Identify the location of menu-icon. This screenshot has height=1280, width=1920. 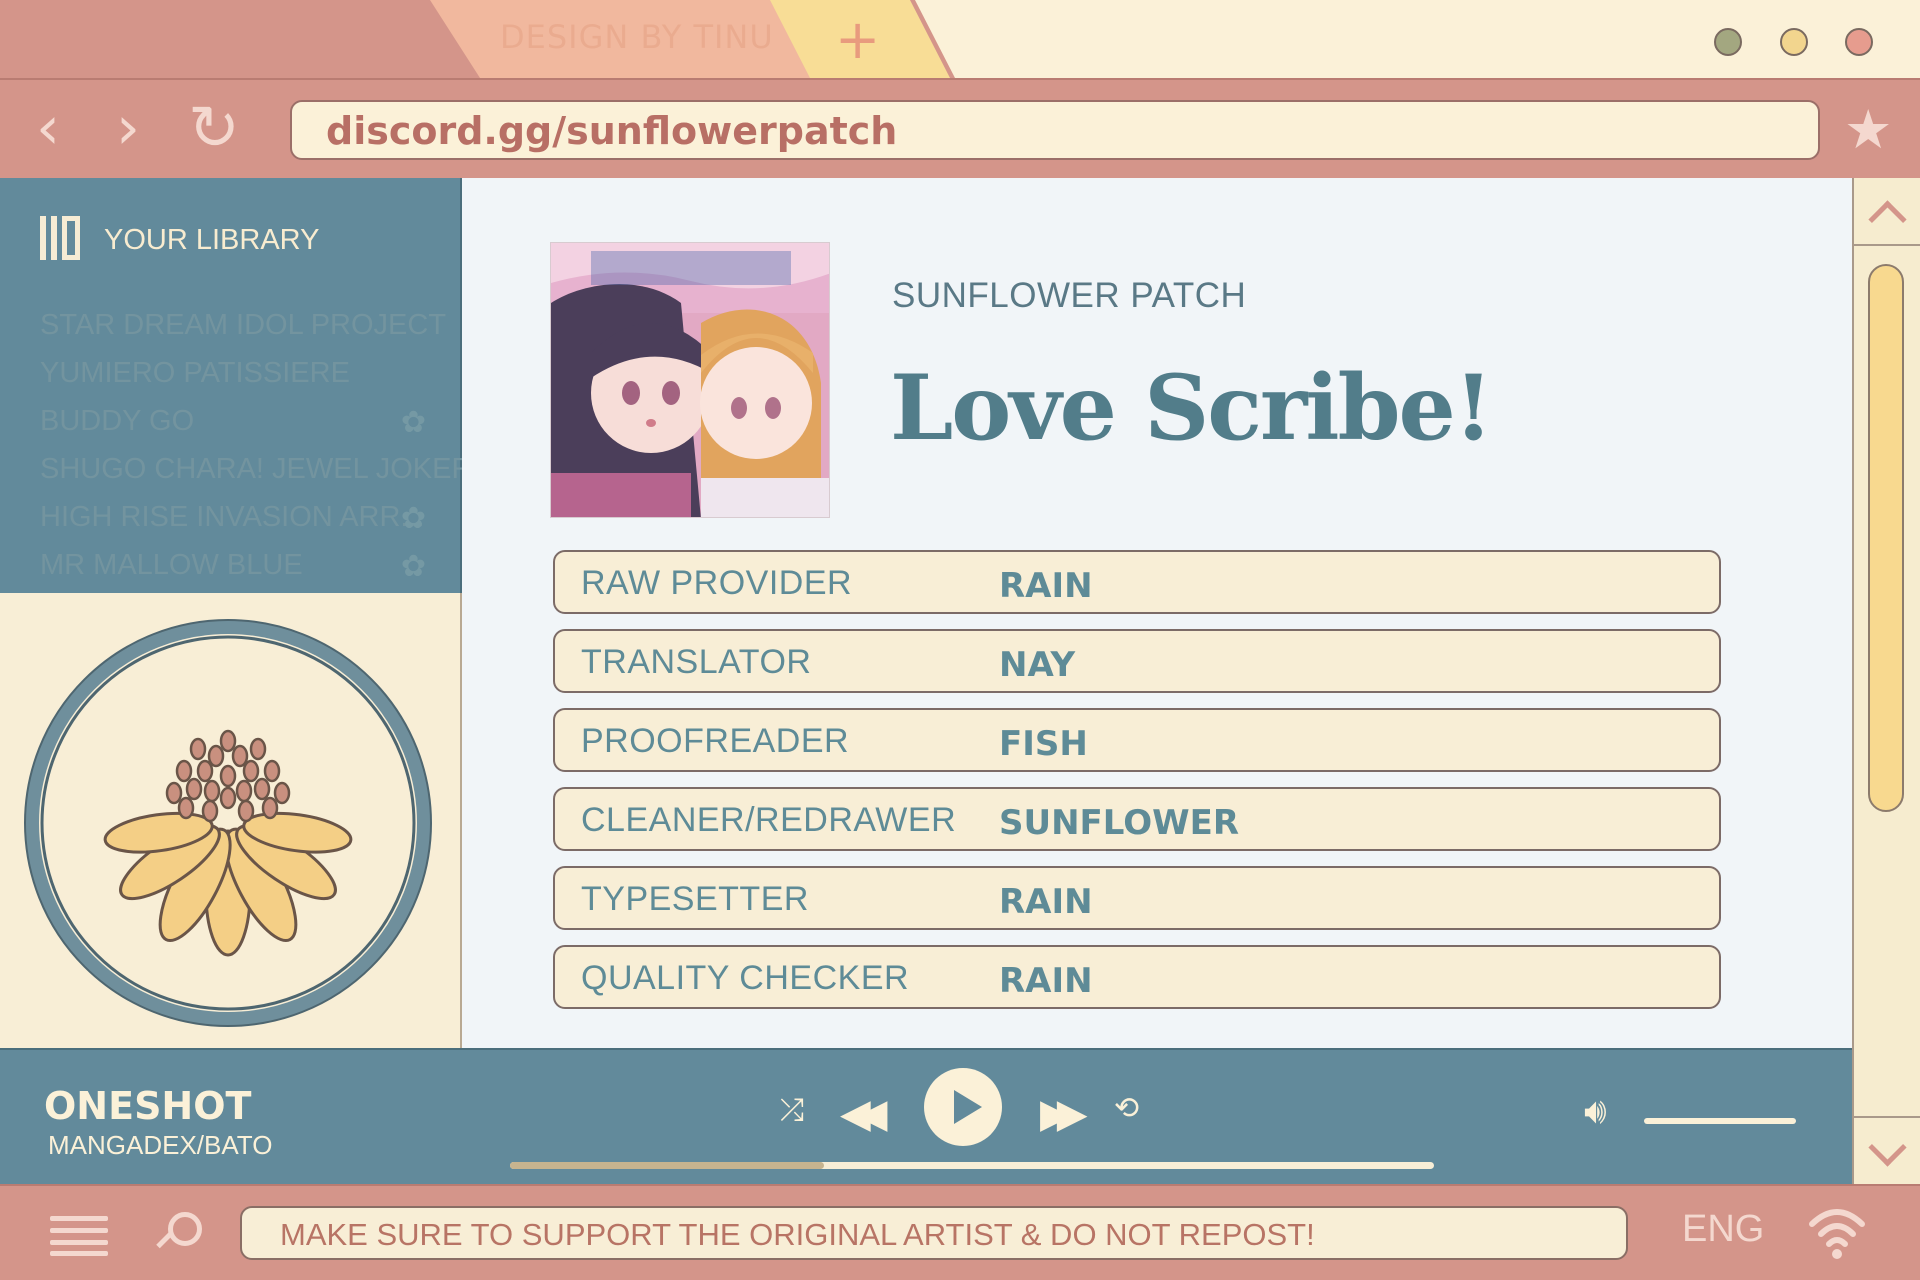
(79, 1236).